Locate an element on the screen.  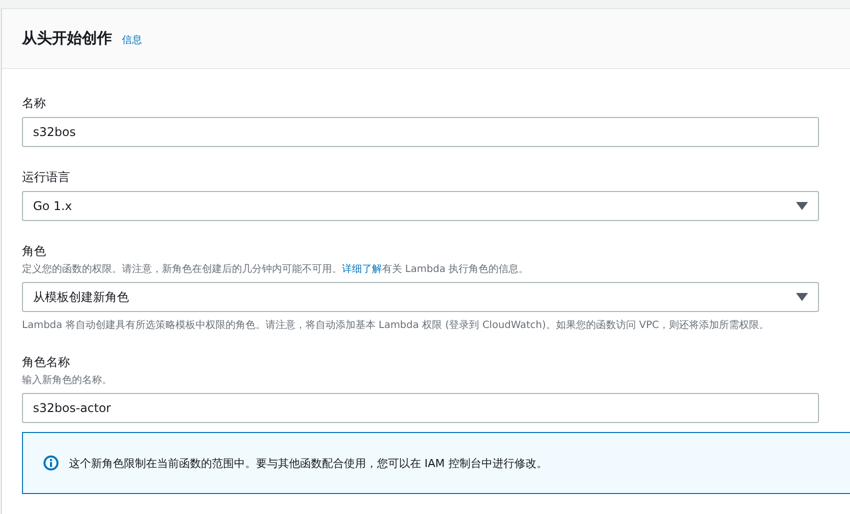
field-label: 运行语言 is located at coordinates (46, 177).